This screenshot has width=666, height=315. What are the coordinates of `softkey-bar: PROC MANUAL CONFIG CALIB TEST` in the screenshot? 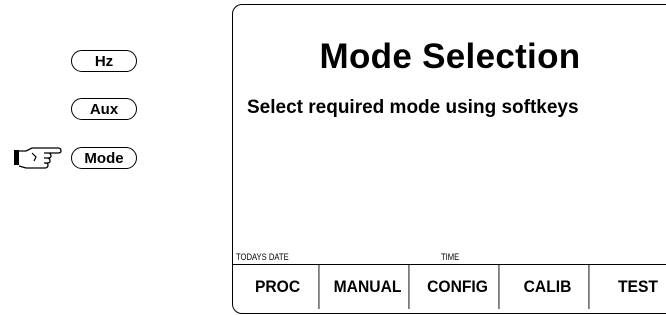 It's located at (449, 289).